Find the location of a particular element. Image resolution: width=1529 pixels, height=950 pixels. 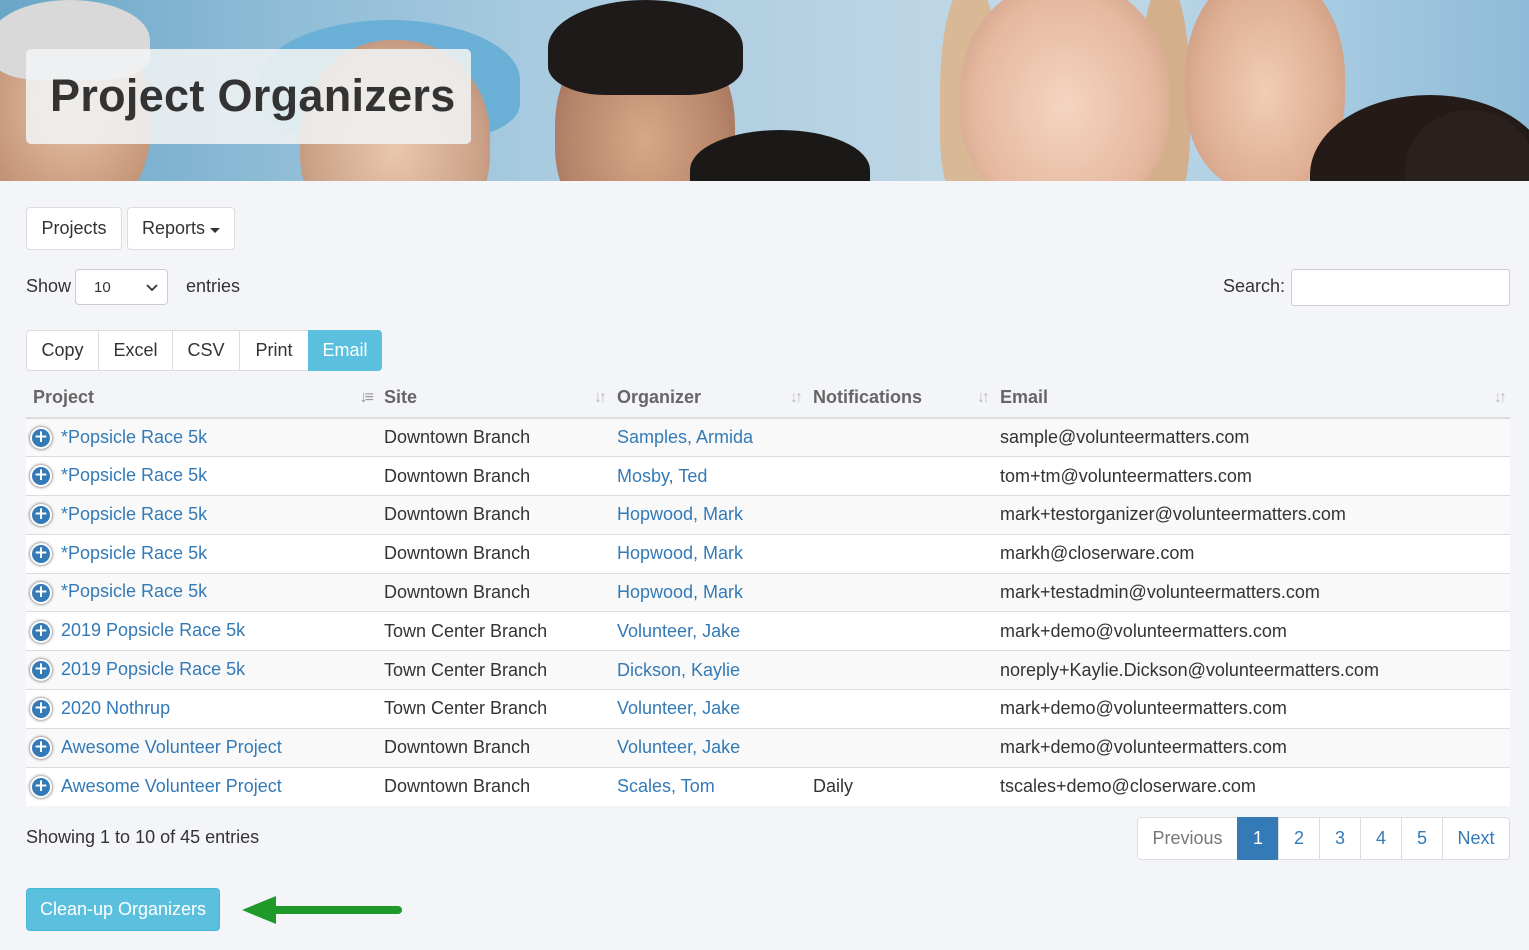

cleanup-organizers-label: Clean-up Organizers is located at coordinates (123, 909).